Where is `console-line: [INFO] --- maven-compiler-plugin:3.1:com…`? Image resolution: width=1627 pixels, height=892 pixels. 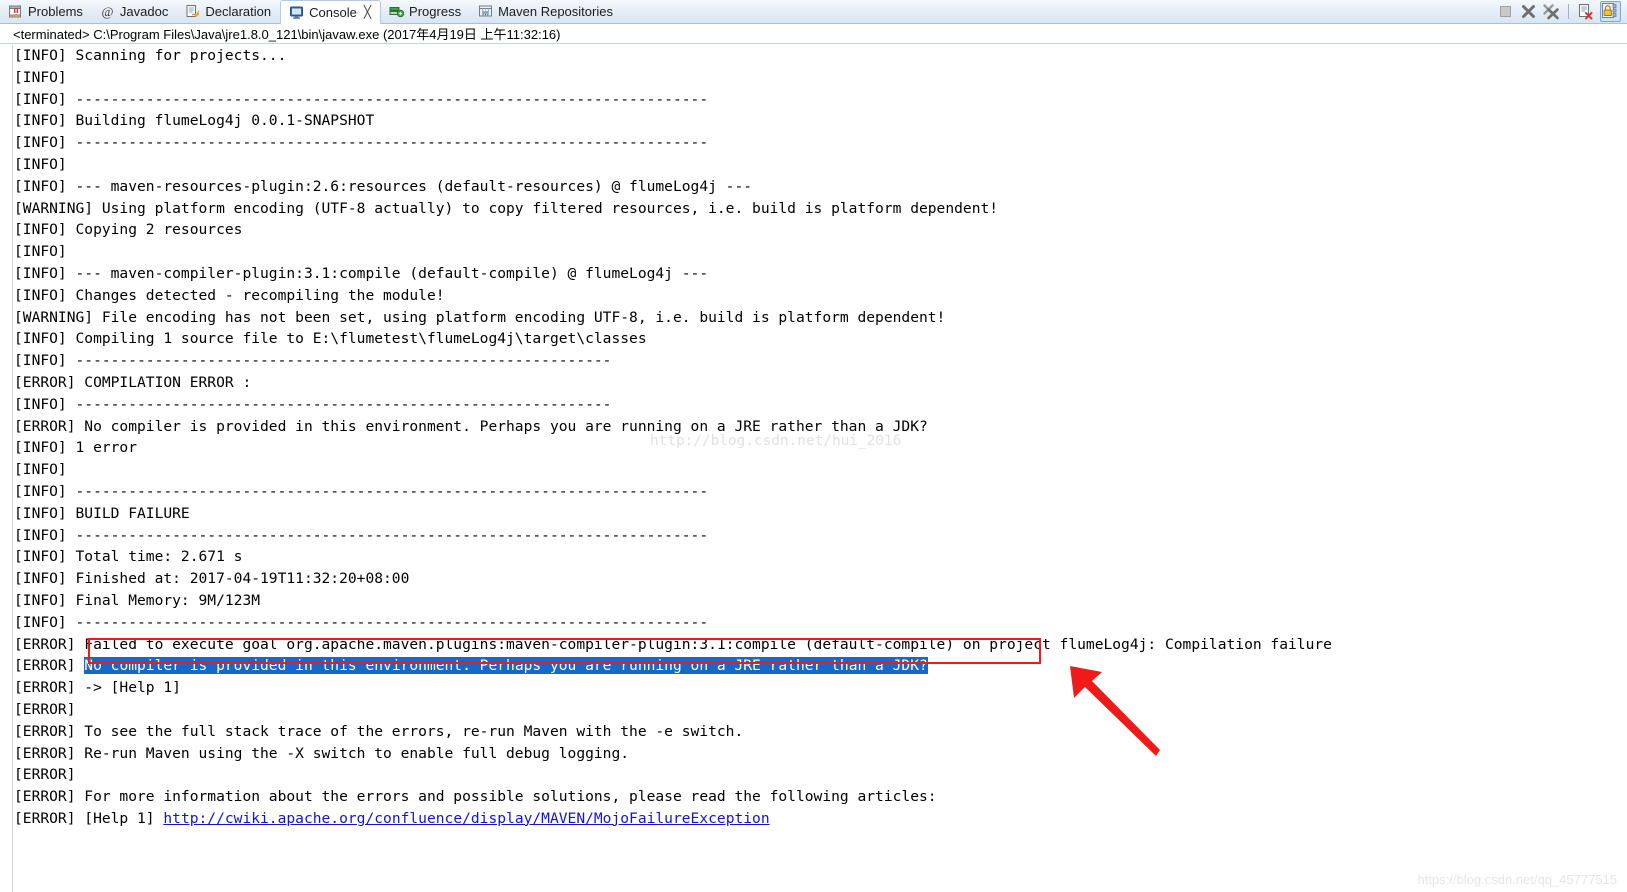 console-line: [INFO] --- maven-compiler-plugin:3.1:com… is located at coordinates (820, 274).